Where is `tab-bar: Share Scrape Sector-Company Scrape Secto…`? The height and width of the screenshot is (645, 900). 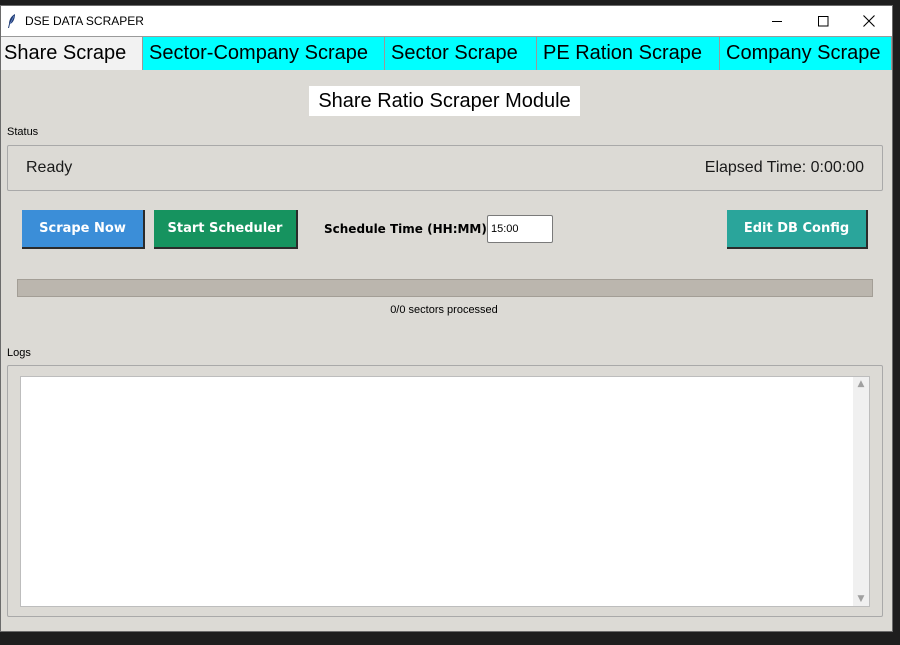 tab-bar: Share Scrape Sector-Company Scrape Secto… is located at coordinates (446, 53).